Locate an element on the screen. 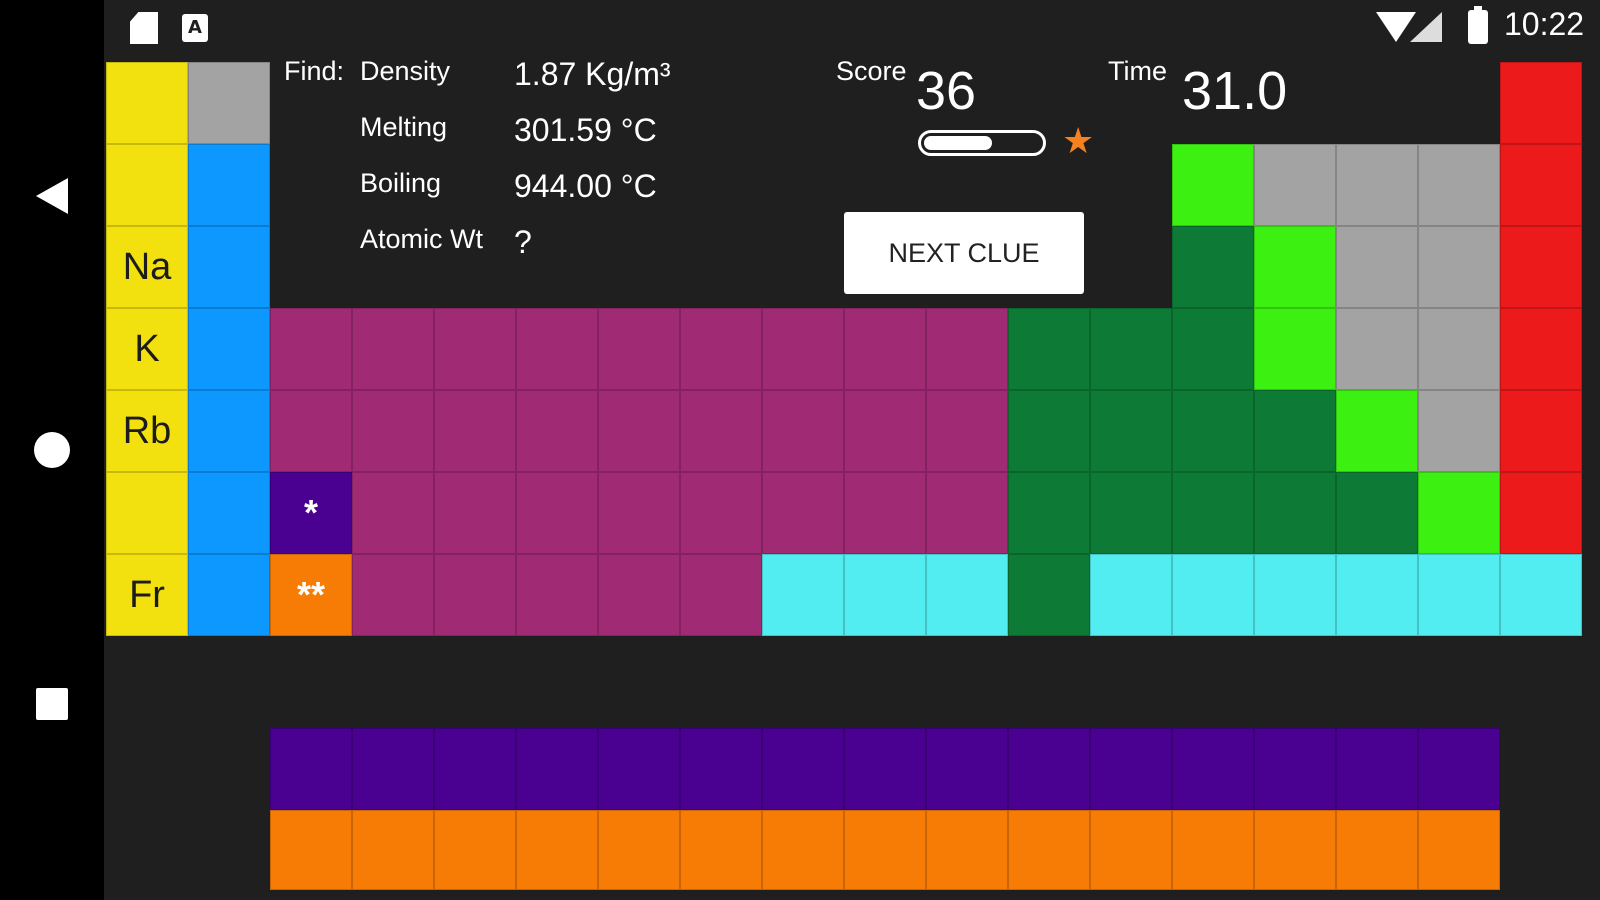 This screenshot has height=900, width=1600. element-cell-r5-c16 is located at coordinates (1377, 431).